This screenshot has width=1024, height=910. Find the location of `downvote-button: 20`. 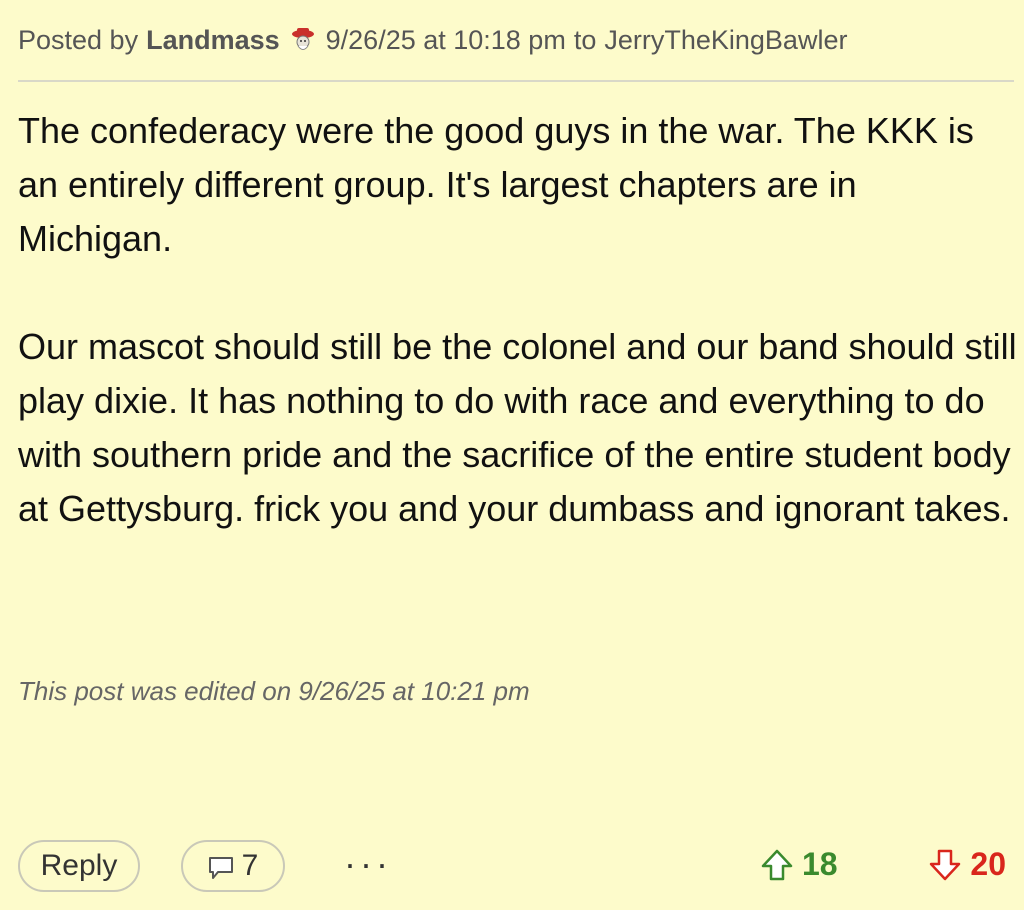

downvote-button: 20 is located at coordinates (967, 864).